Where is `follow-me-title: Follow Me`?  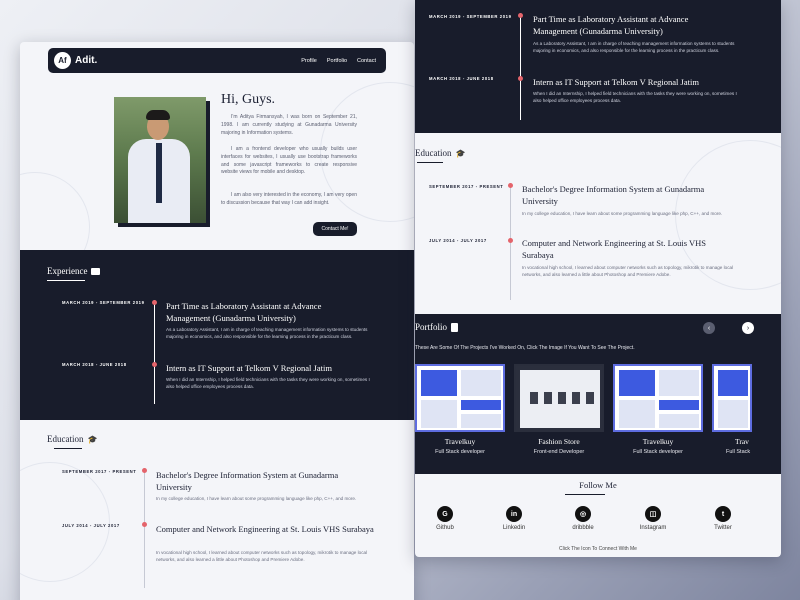 follow-me-title: Follow Me is located at coordinates (598, 485).